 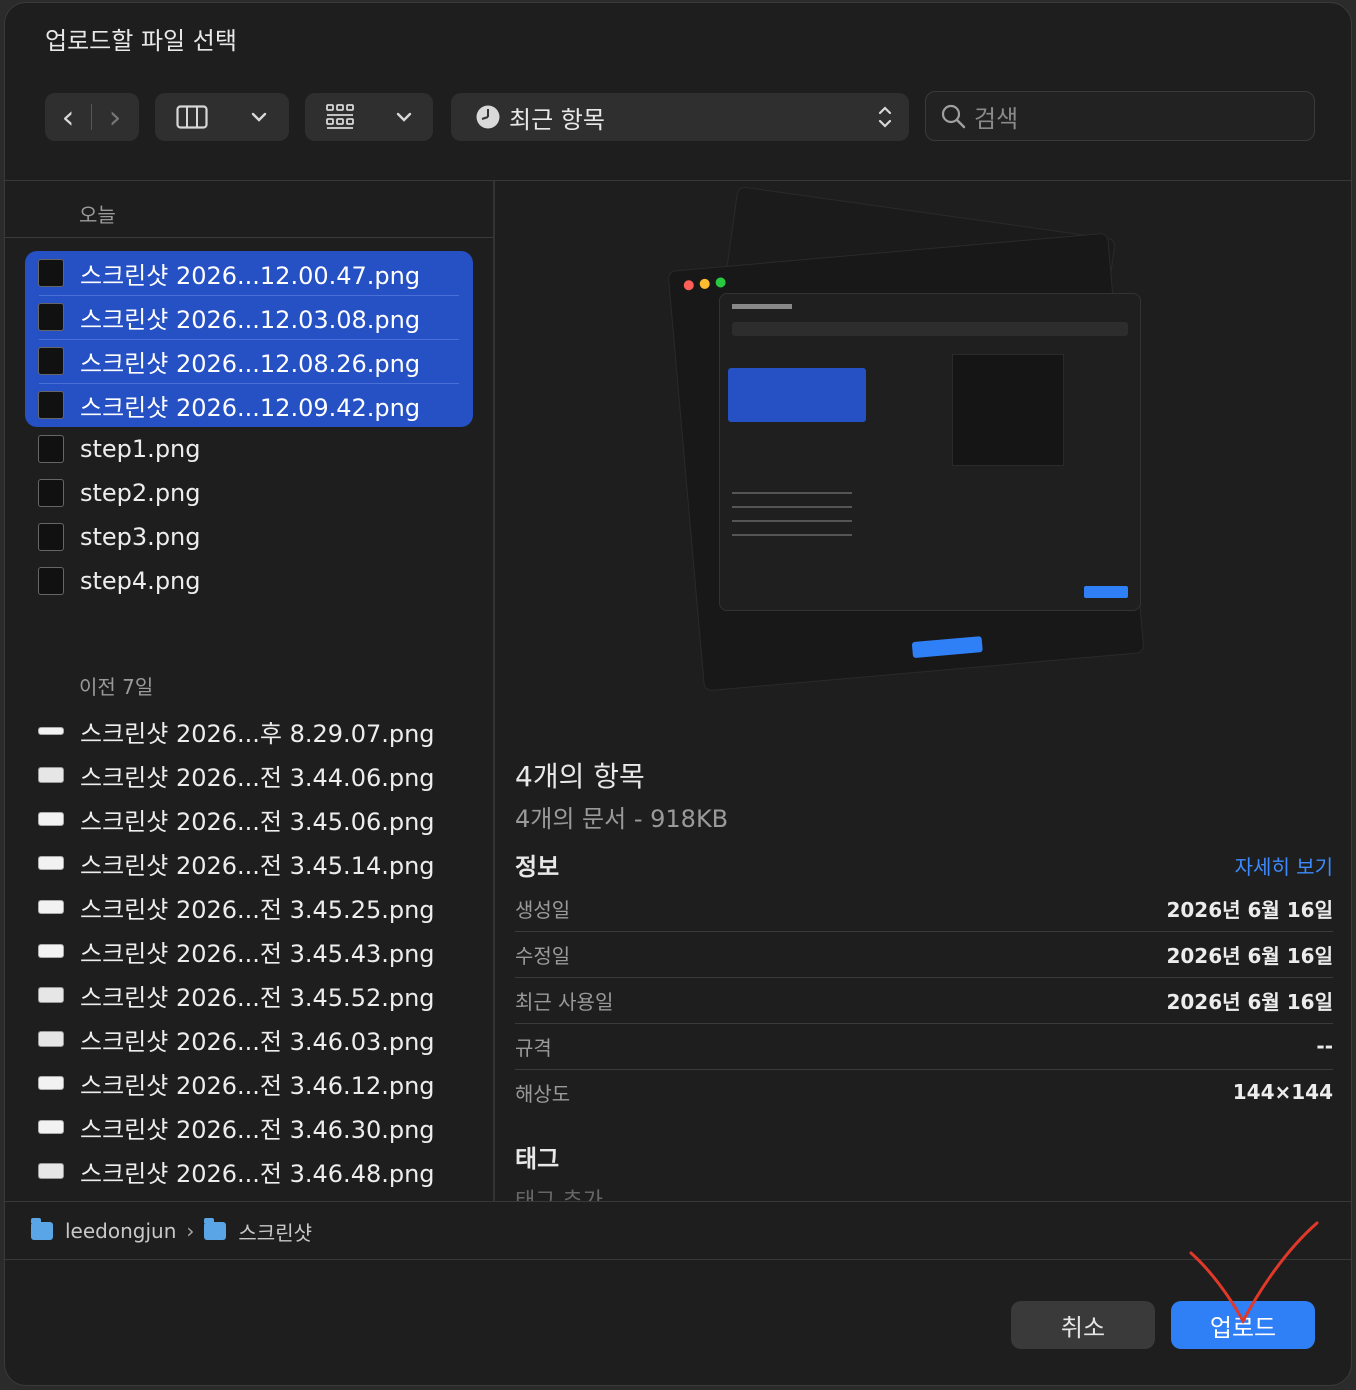 I want to click on file-row: 스크린샷 2026...12.08.26.png, so click(x=255, y=361).